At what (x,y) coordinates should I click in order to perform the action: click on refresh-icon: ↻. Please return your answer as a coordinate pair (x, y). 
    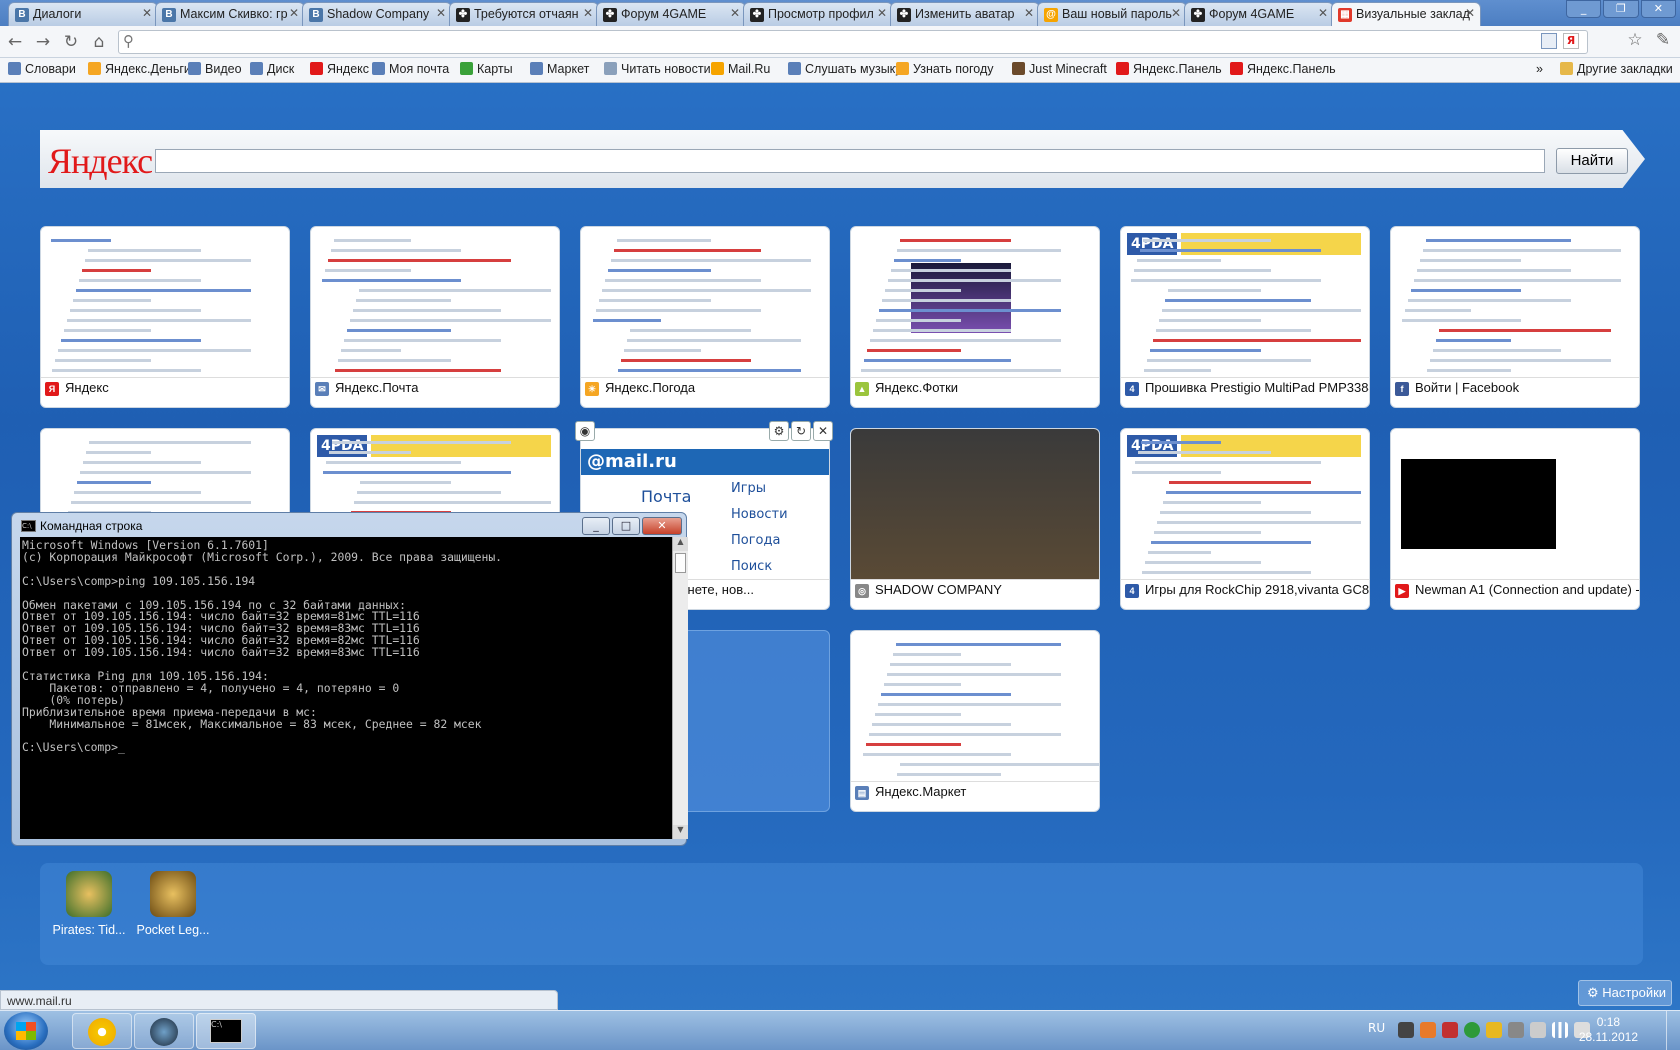
    Looking at the image, I should click on (801, 431).